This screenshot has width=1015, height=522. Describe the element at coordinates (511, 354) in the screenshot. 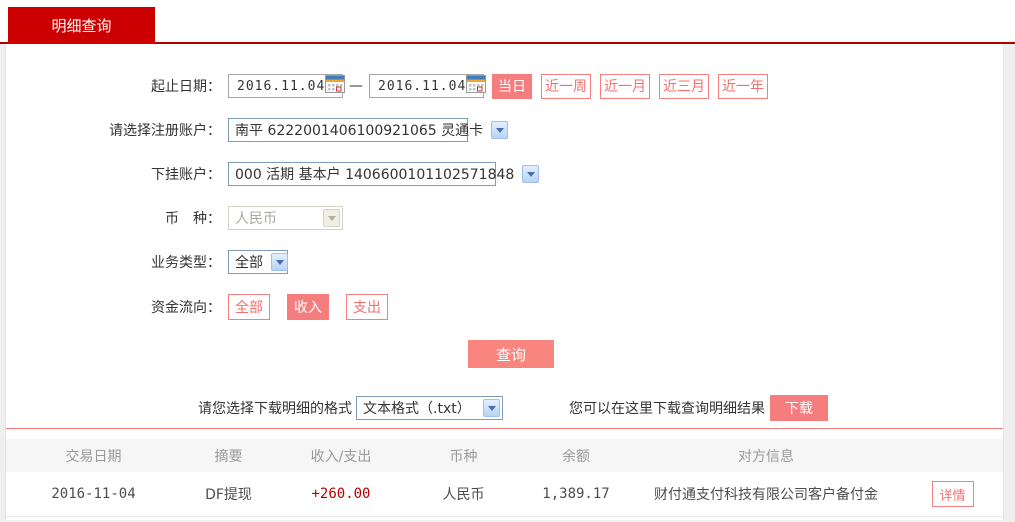

I see `query-button: 查询` at that location.